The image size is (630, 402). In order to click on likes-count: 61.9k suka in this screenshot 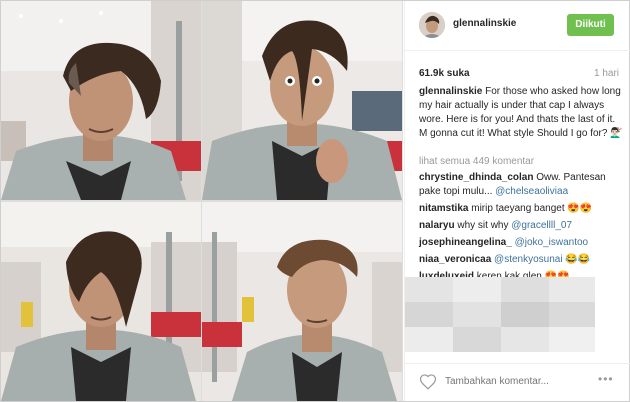, I will do `click(444, 73)`.